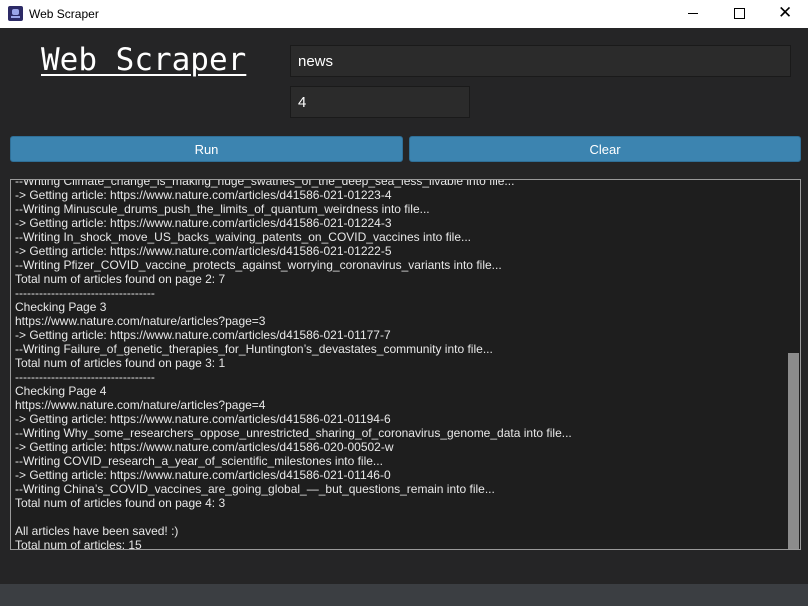 The image size is (808, 606). Describe the element at coordinates (120, 279) in the screenshot. I see `log-line: Total num of articles found on page 2: 7` at that location.